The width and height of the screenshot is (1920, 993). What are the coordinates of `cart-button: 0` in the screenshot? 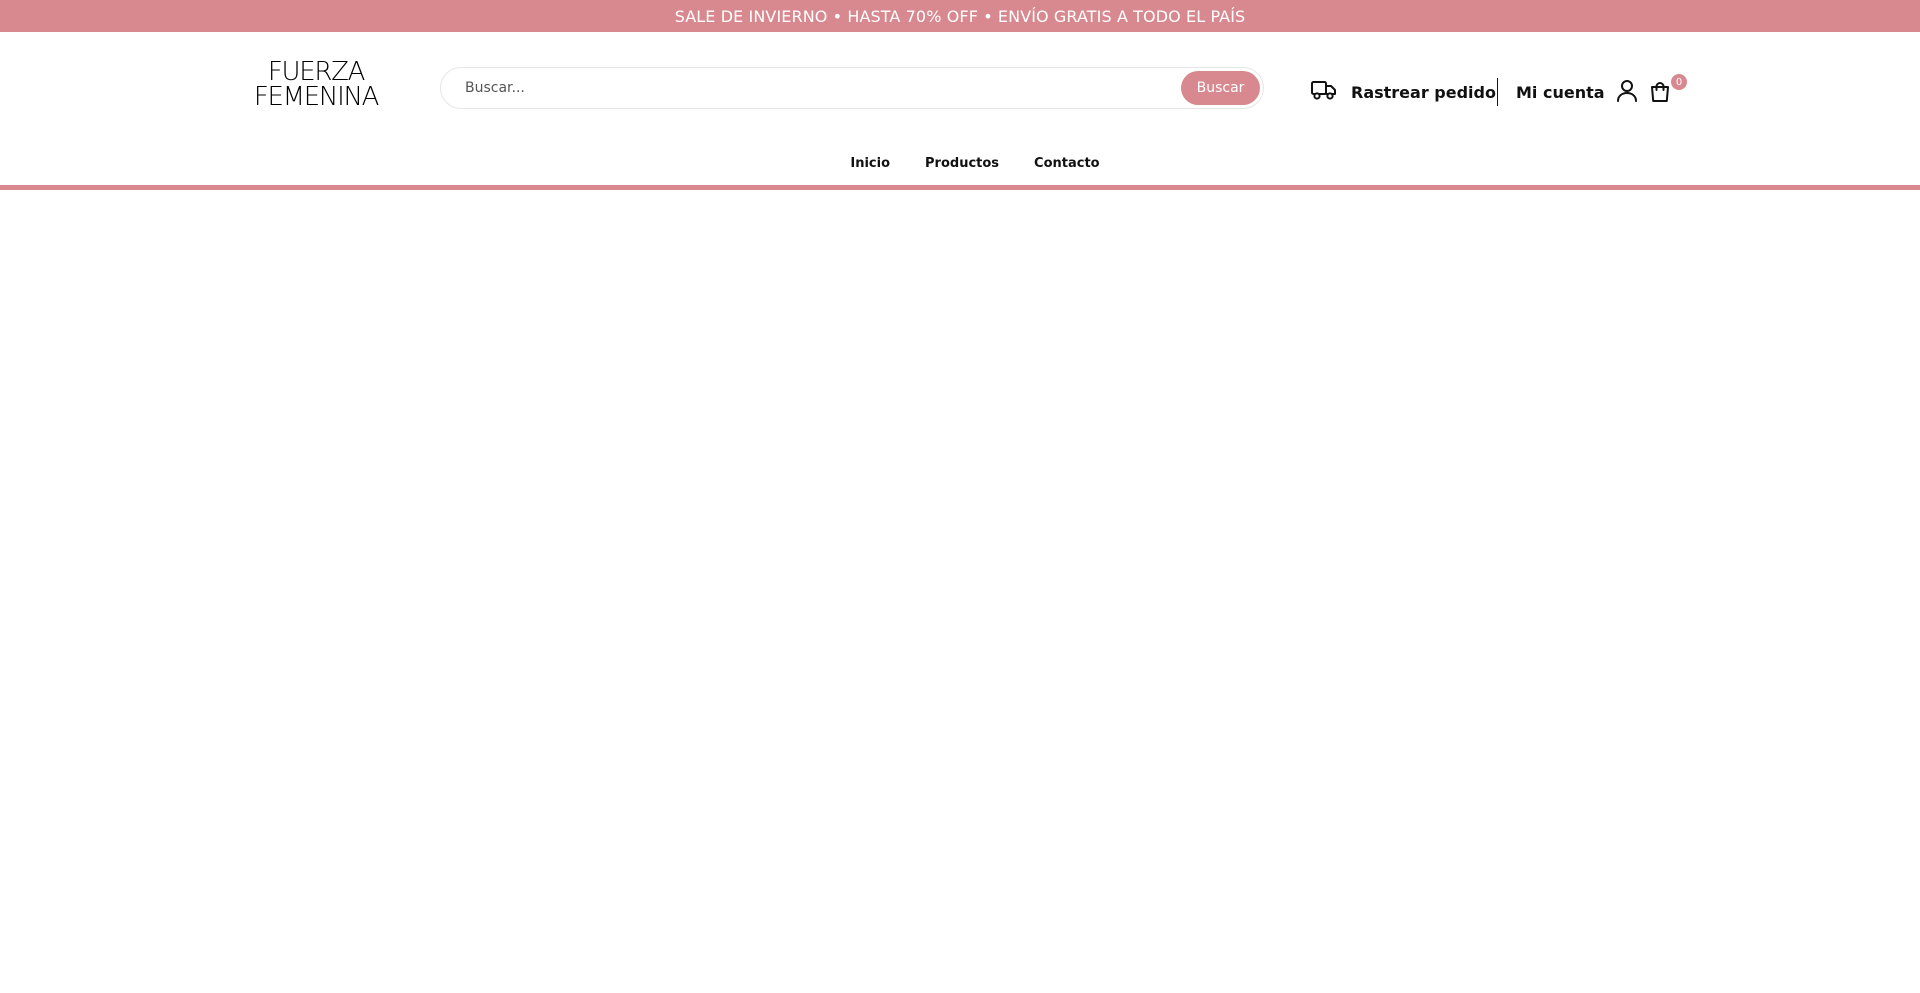 It's located at (1668, 91).